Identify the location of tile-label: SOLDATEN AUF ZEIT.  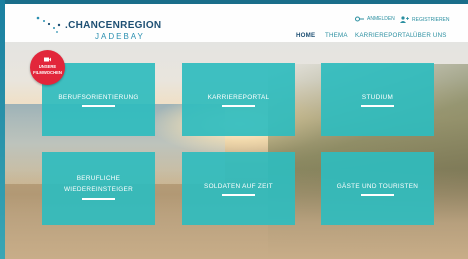
(238, 186).